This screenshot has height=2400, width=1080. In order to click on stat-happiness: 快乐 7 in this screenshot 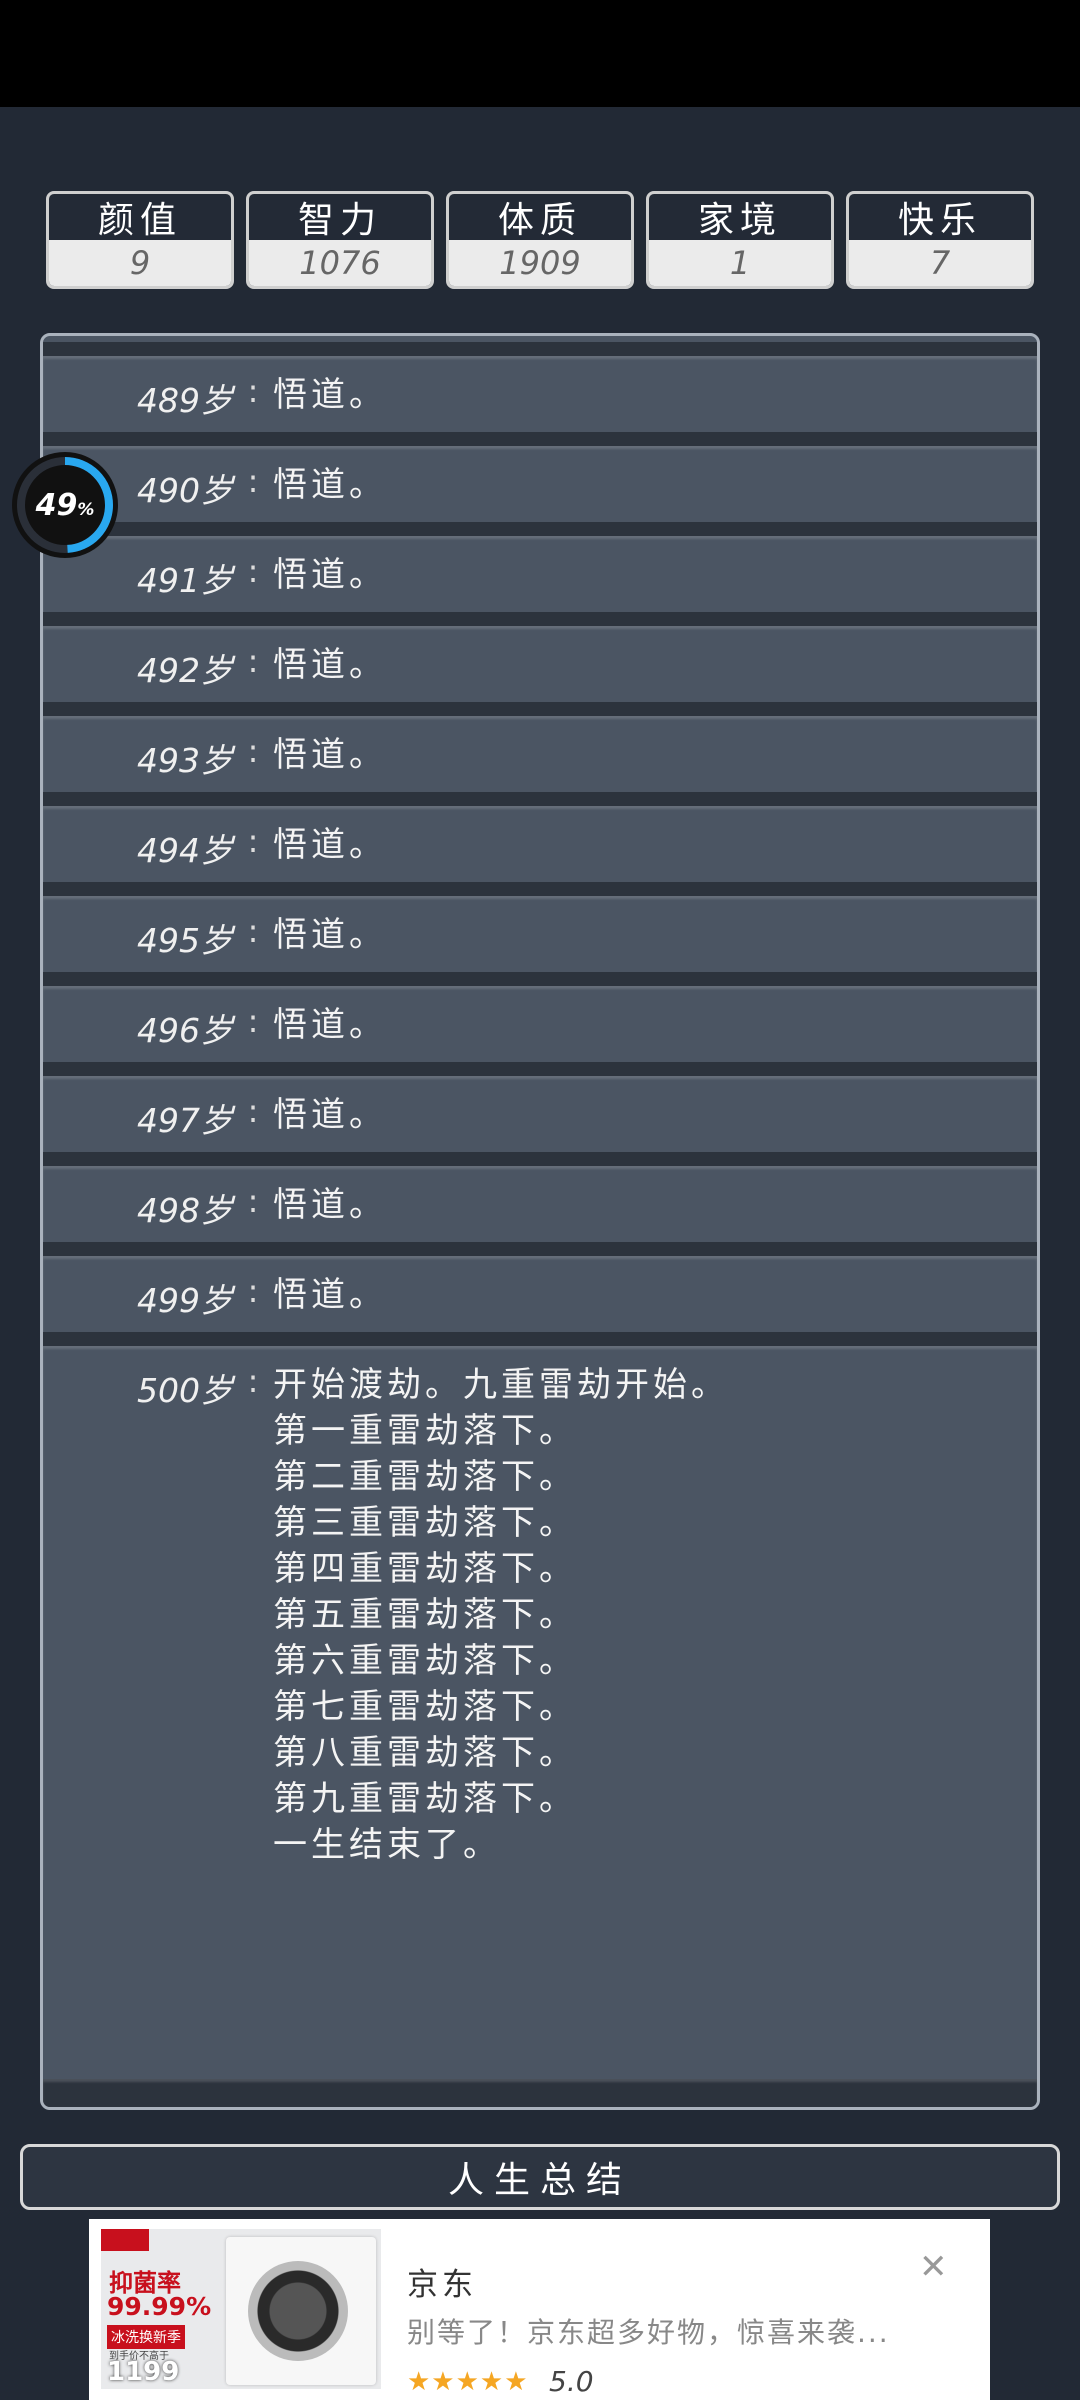, I will do `click(940, 240)`.